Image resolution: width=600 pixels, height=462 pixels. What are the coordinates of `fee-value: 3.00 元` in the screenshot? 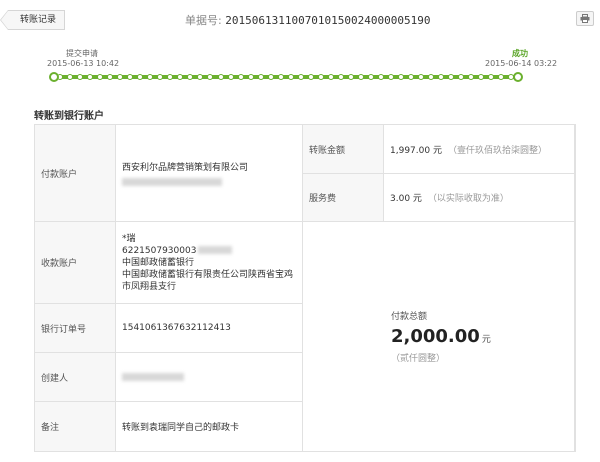 It's located at (406, 199).